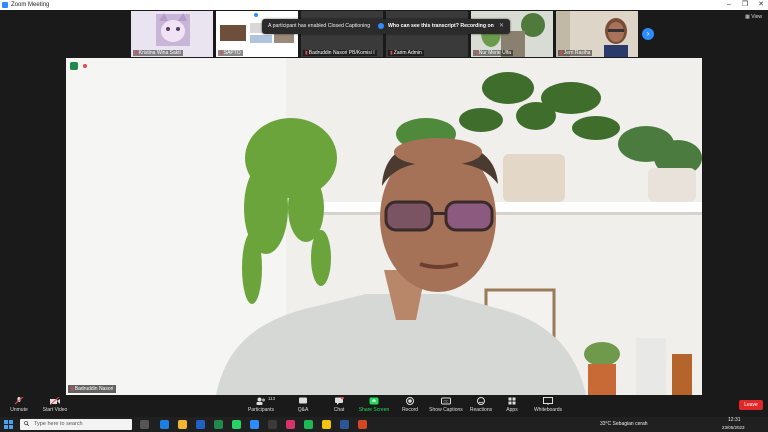 Image resolution: width=768 pixels, height=432 pixels. I want to click on zoom-app-icon, so click(5, 5).